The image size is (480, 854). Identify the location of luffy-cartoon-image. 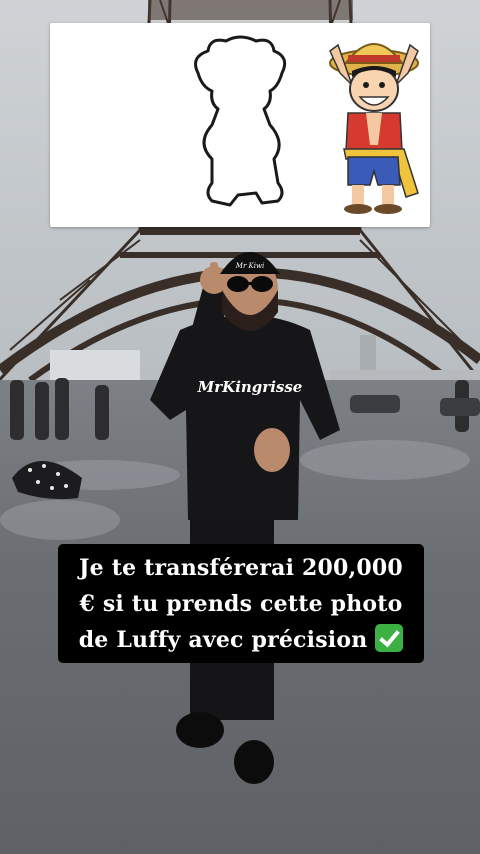
(374, 128).